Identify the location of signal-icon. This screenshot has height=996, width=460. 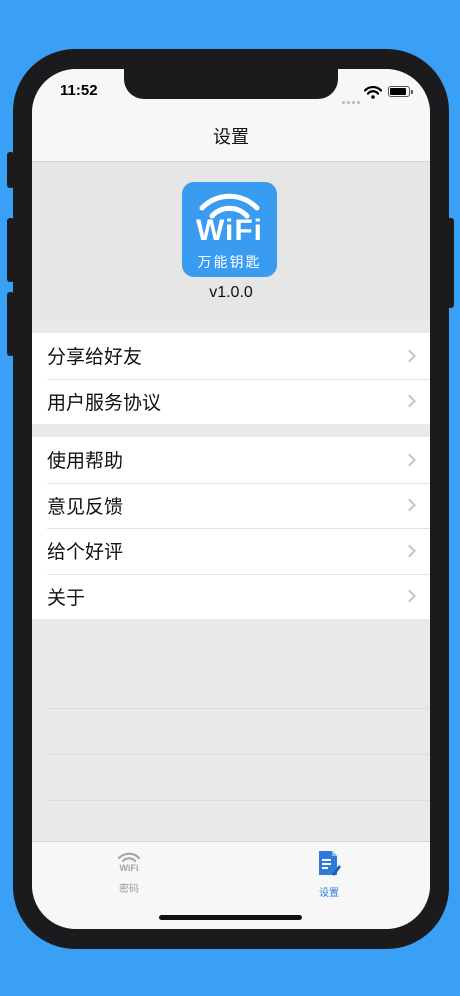
(352, 98).